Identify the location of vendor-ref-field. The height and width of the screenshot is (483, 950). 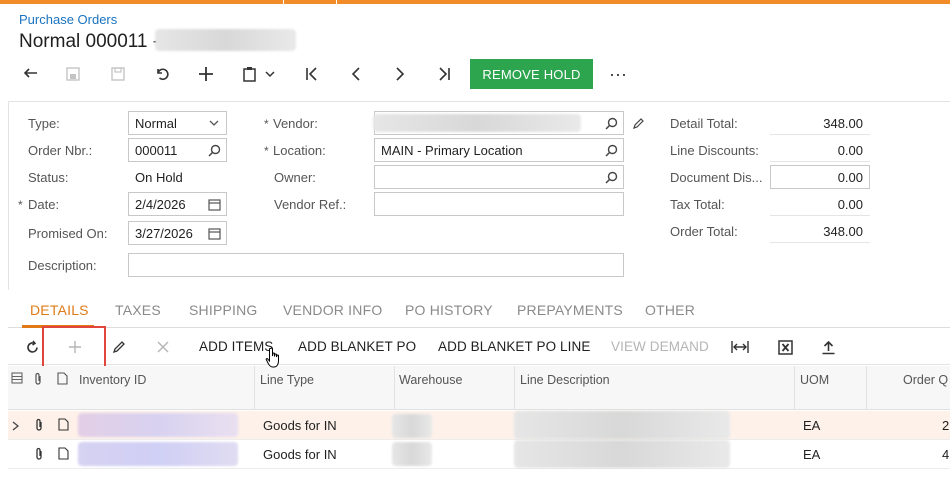
(499, 204).